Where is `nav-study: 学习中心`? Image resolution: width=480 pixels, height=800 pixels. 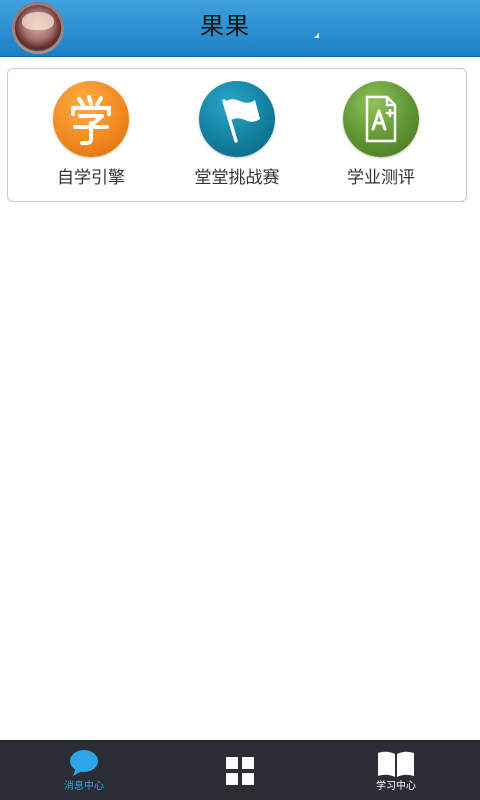 nav-study: 学习中心 is located at coordinates (396, 770).